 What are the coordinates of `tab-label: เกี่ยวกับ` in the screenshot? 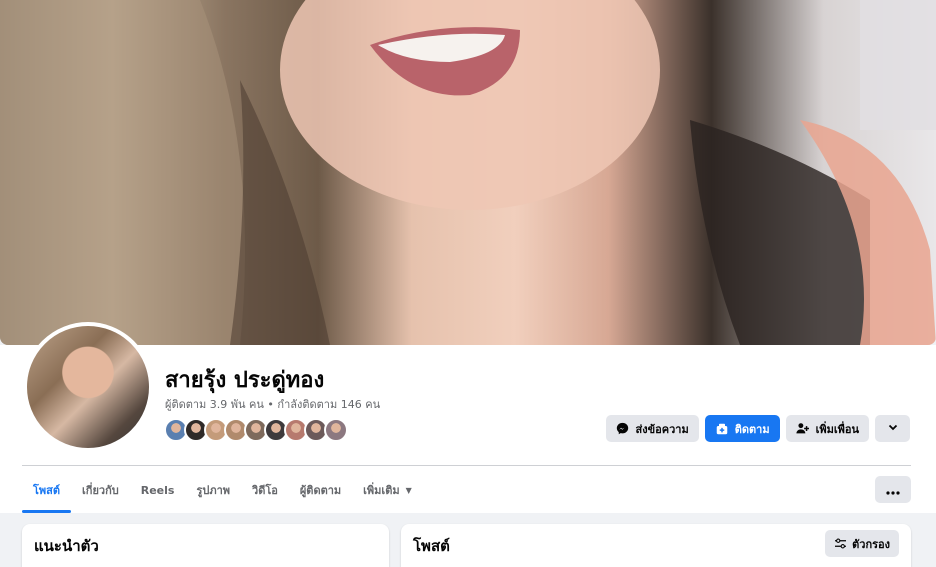 It's located at (100, 490).